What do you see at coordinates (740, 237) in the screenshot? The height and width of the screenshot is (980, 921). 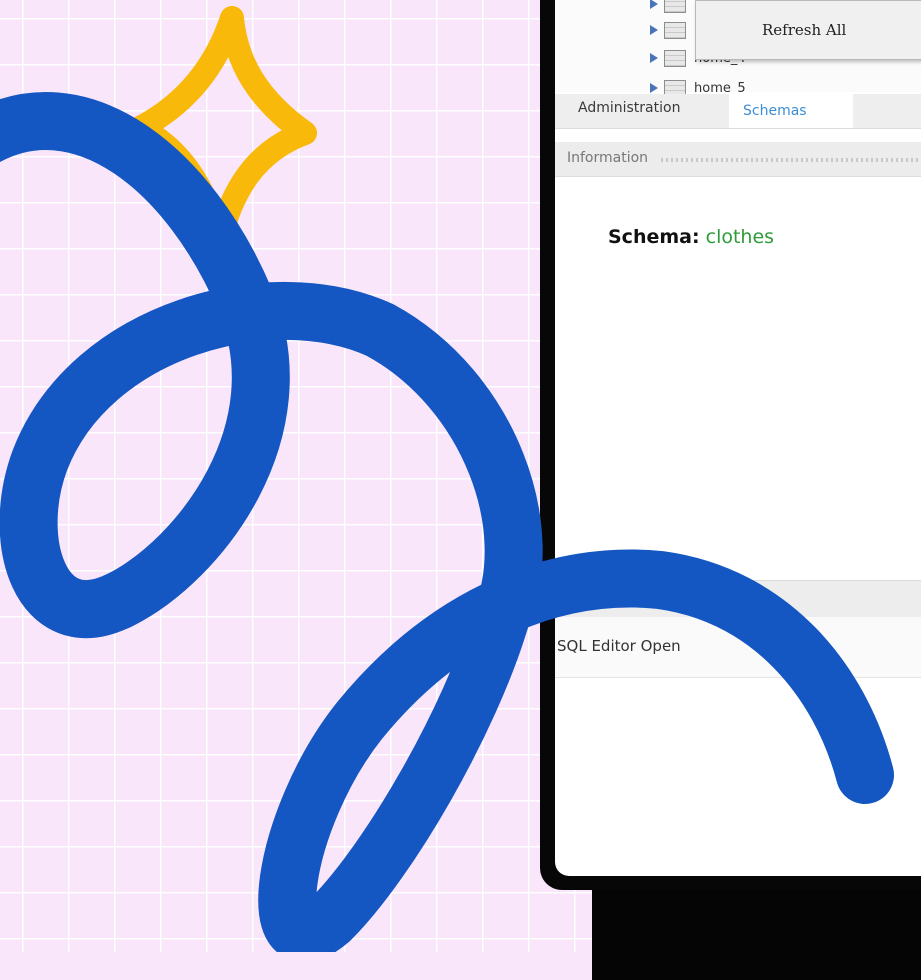 I see `schema-value: clothes` at bounding box center [740, 237].